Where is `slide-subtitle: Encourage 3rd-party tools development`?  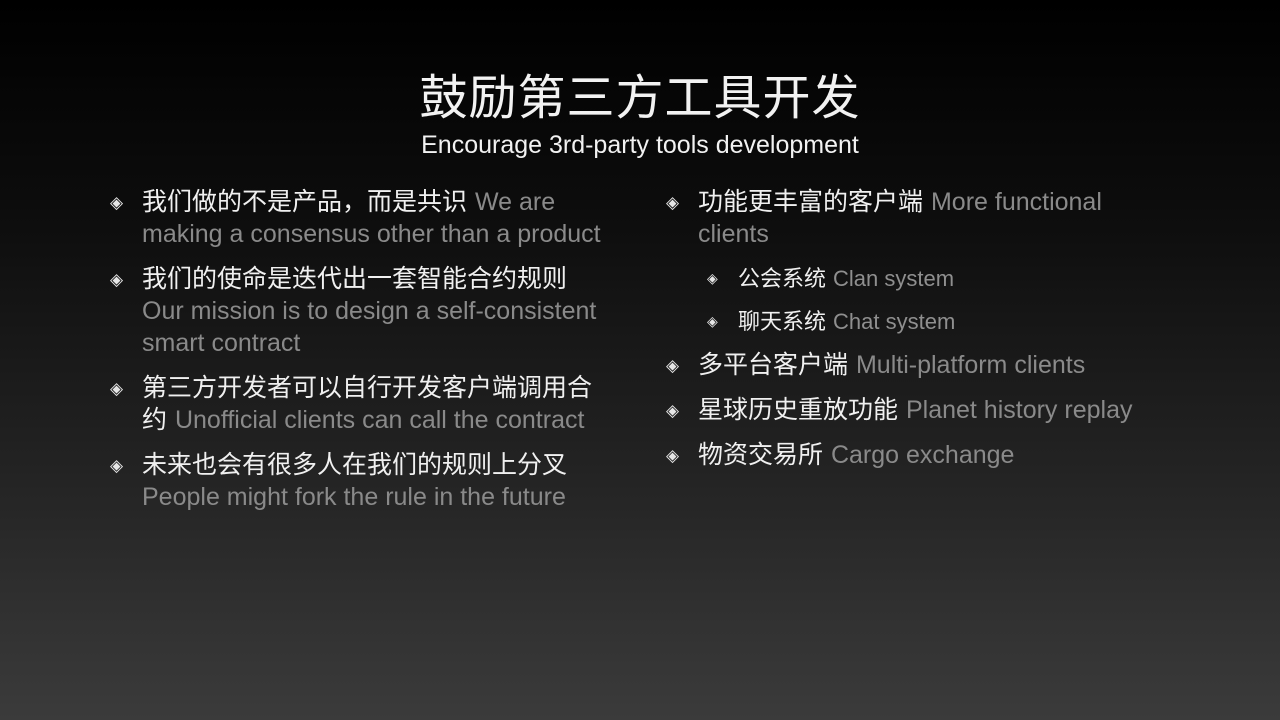
slide-subtitle: Encourage 3rd-party tools development is located at coordinates (640, 145).